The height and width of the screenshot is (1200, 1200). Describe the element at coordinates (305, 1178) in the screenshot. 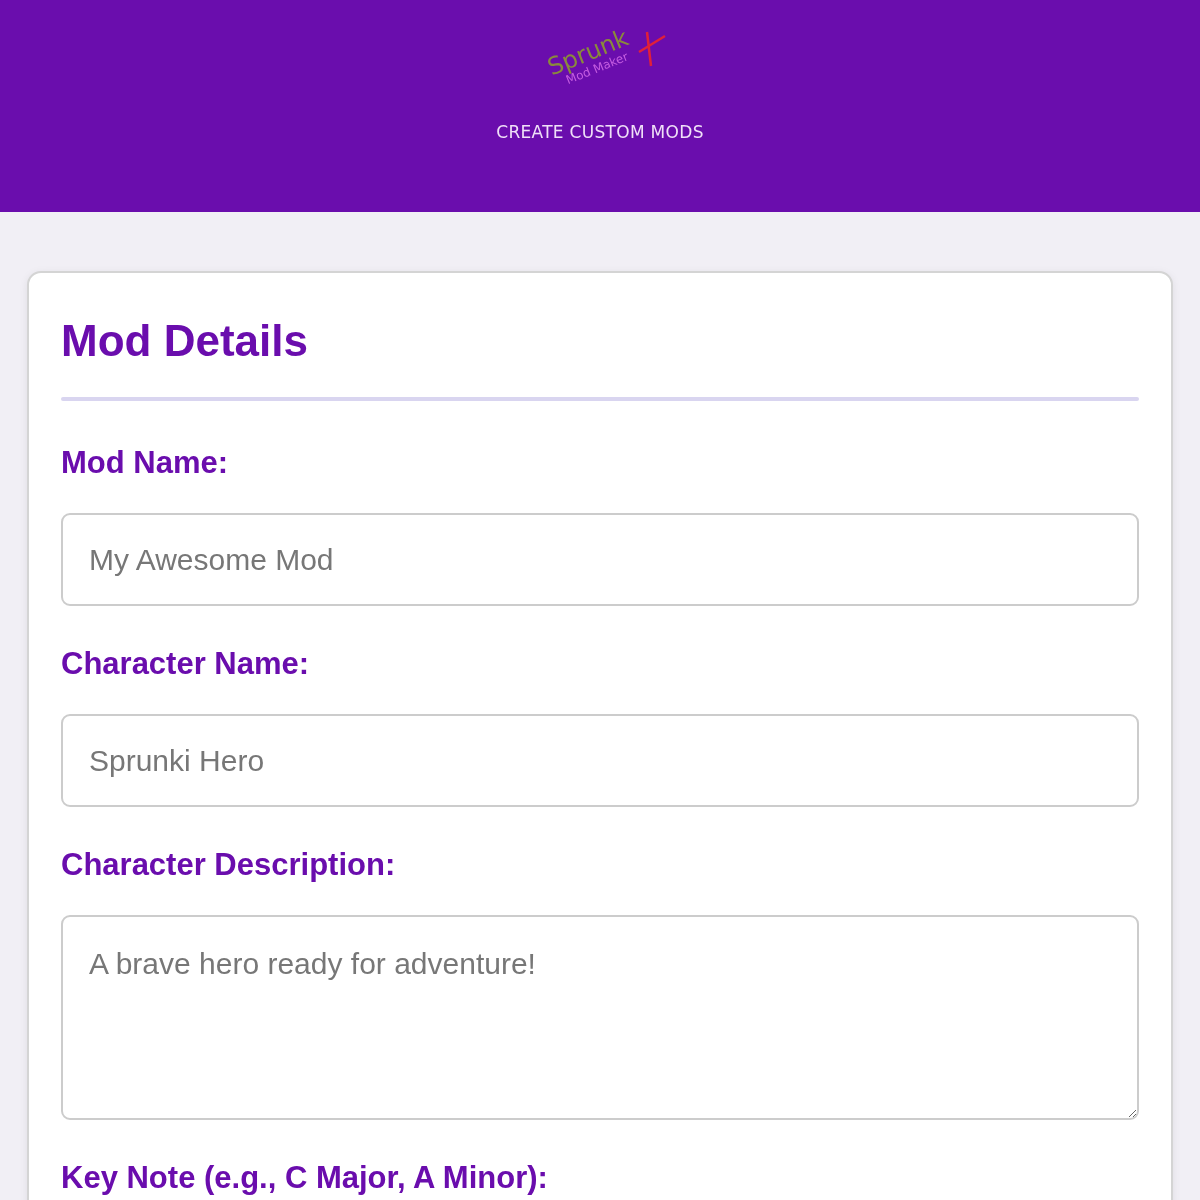

I see `field-label: Key Note (e.g., C Major, A Minor):` at that location.